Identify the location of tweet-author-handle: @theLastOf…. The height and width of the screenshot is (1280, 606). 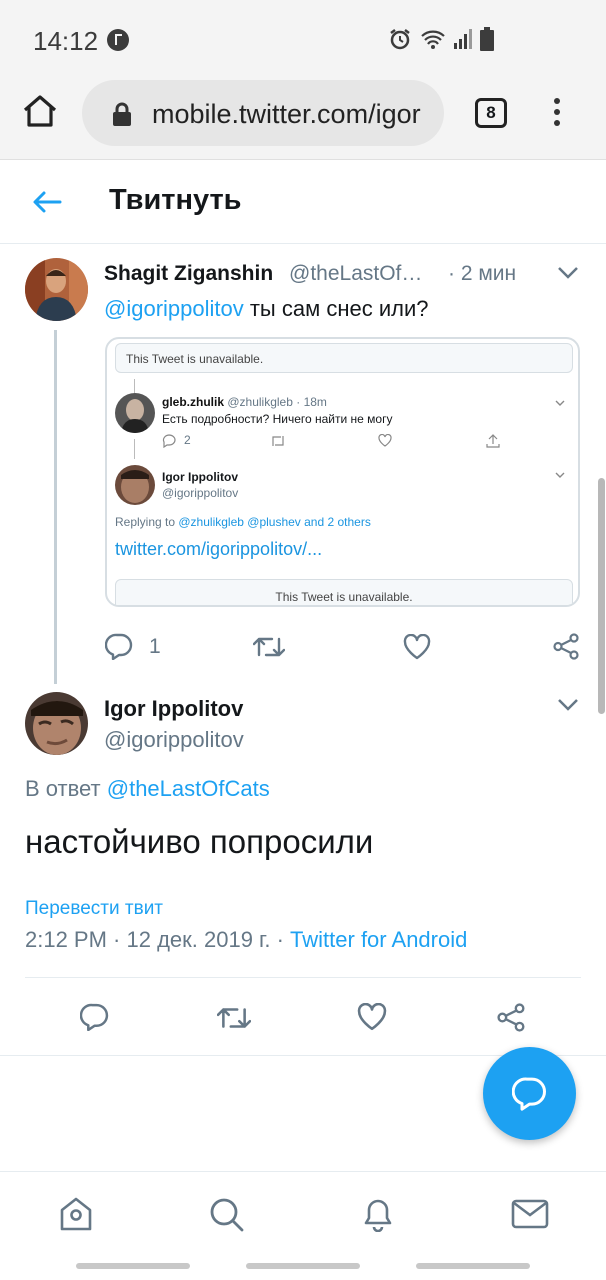
(364, 274).